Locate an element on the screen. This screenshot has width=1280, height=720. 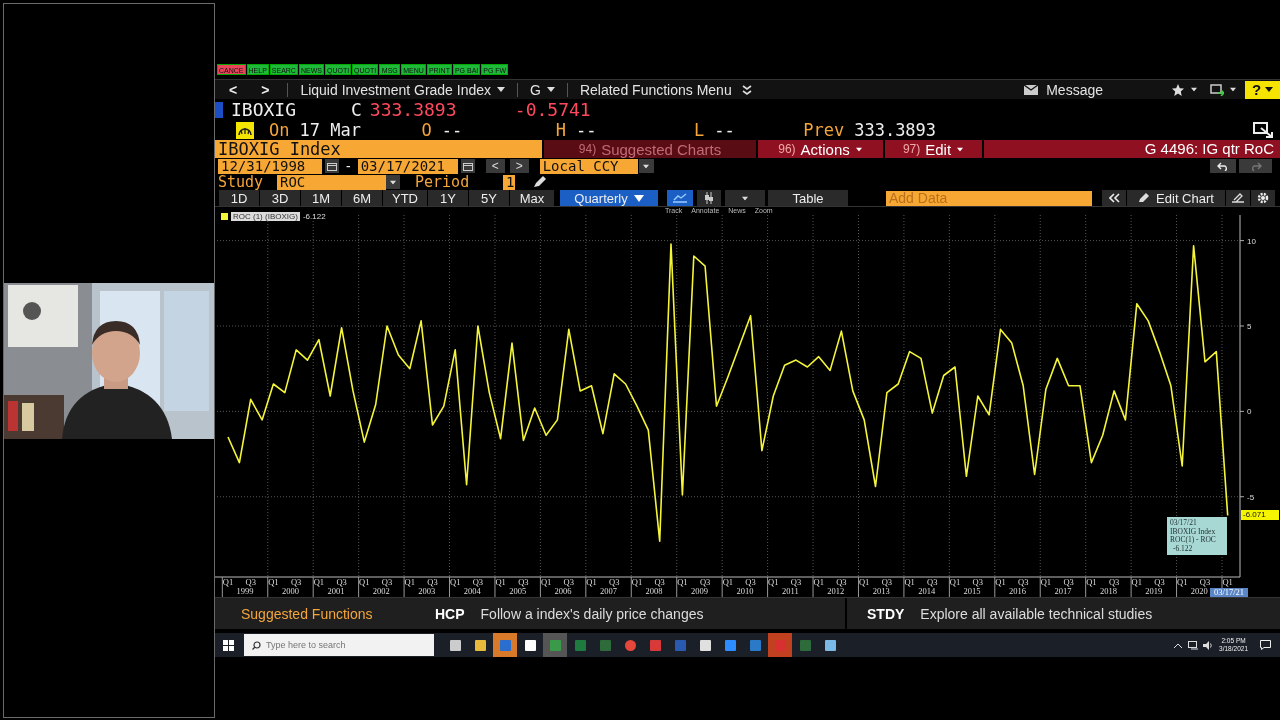
currency-dropdown: Local CCY is located at coordinates (588, 166).